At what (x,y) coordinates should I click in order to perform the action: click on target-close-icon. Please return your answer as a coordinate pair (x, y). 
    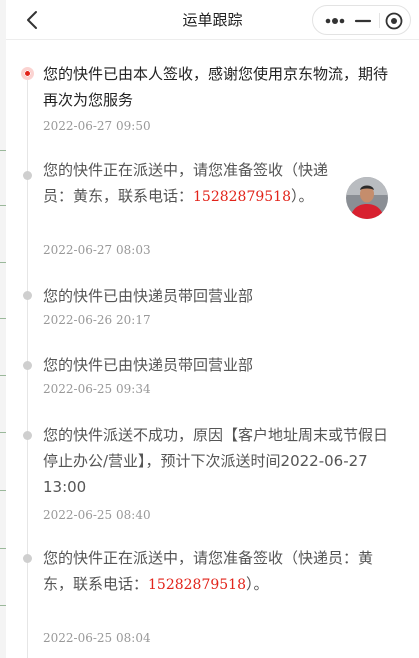
    Looking at the image, I should click on (394, 21).